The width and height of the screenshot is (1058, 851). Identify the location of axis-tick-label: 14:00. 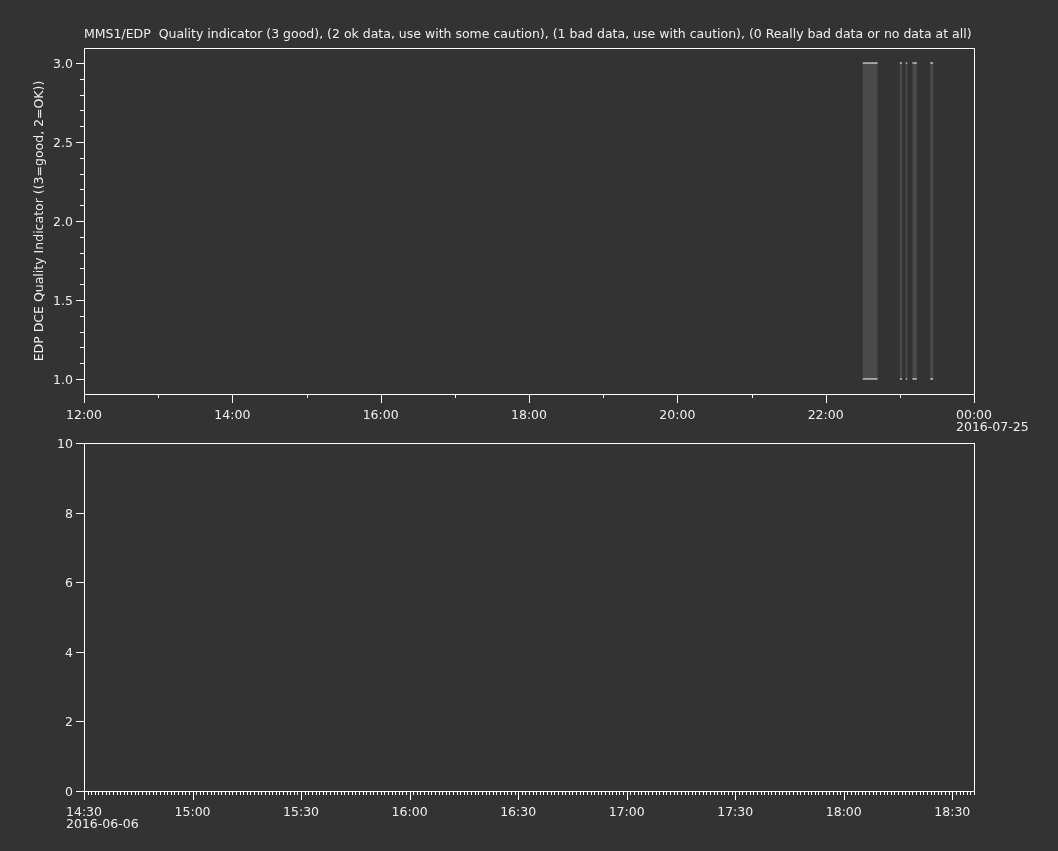
(232, 414).